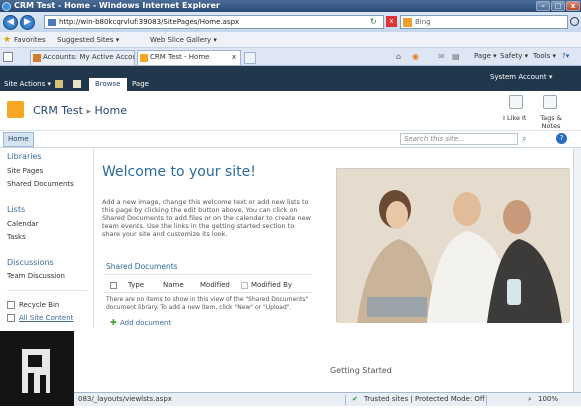 This screenshot has height=408, width=581. I want to click on select-all-checkbox, so click(113, 285).